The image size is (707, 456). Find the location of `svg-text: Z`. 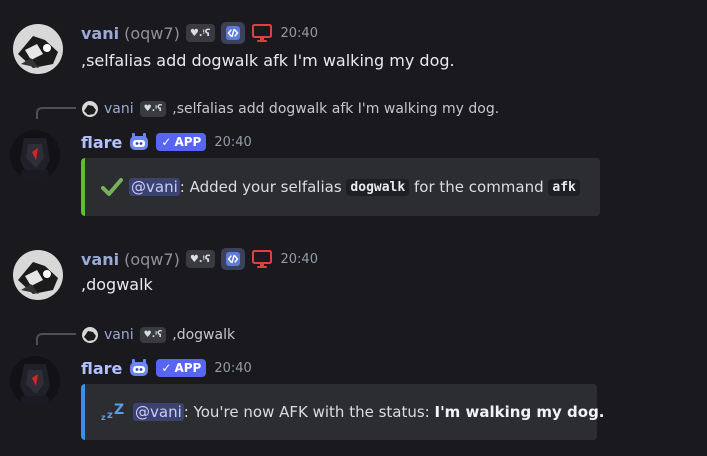

svg-text: Z is located at coordinates (119, 410).